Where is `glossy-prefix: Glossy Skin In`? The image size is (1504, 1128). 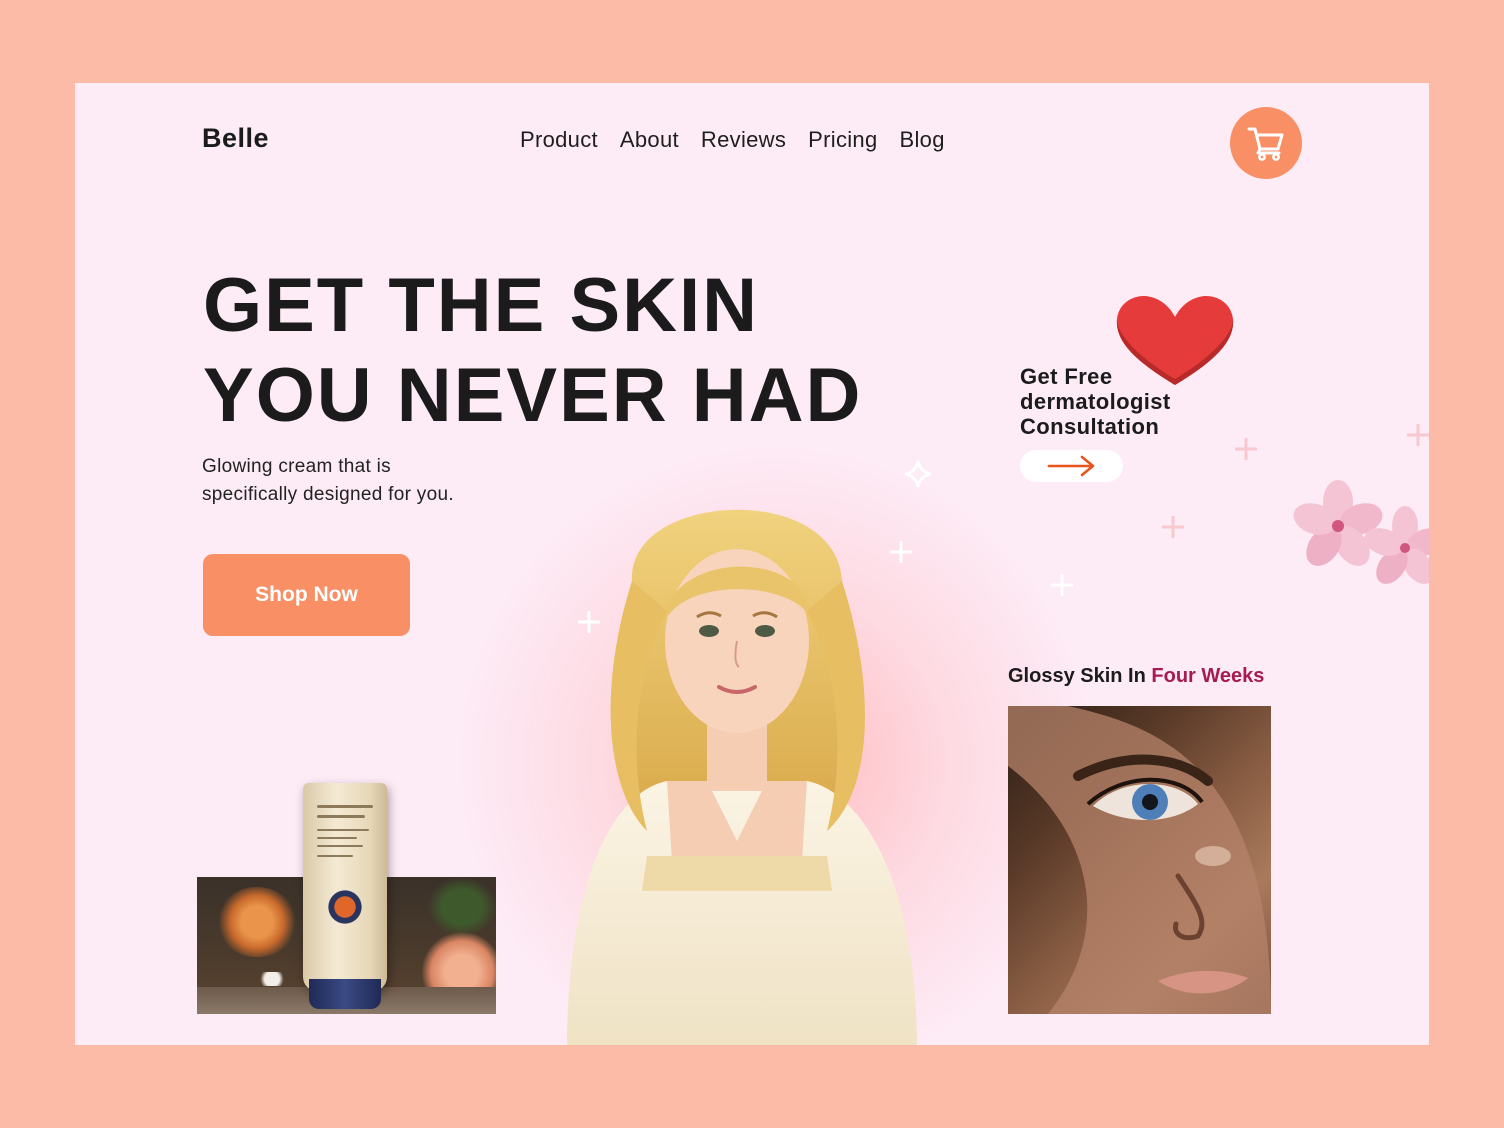 glossy-prefix: Glossy Skin In is located at coordinates (1080, 676).